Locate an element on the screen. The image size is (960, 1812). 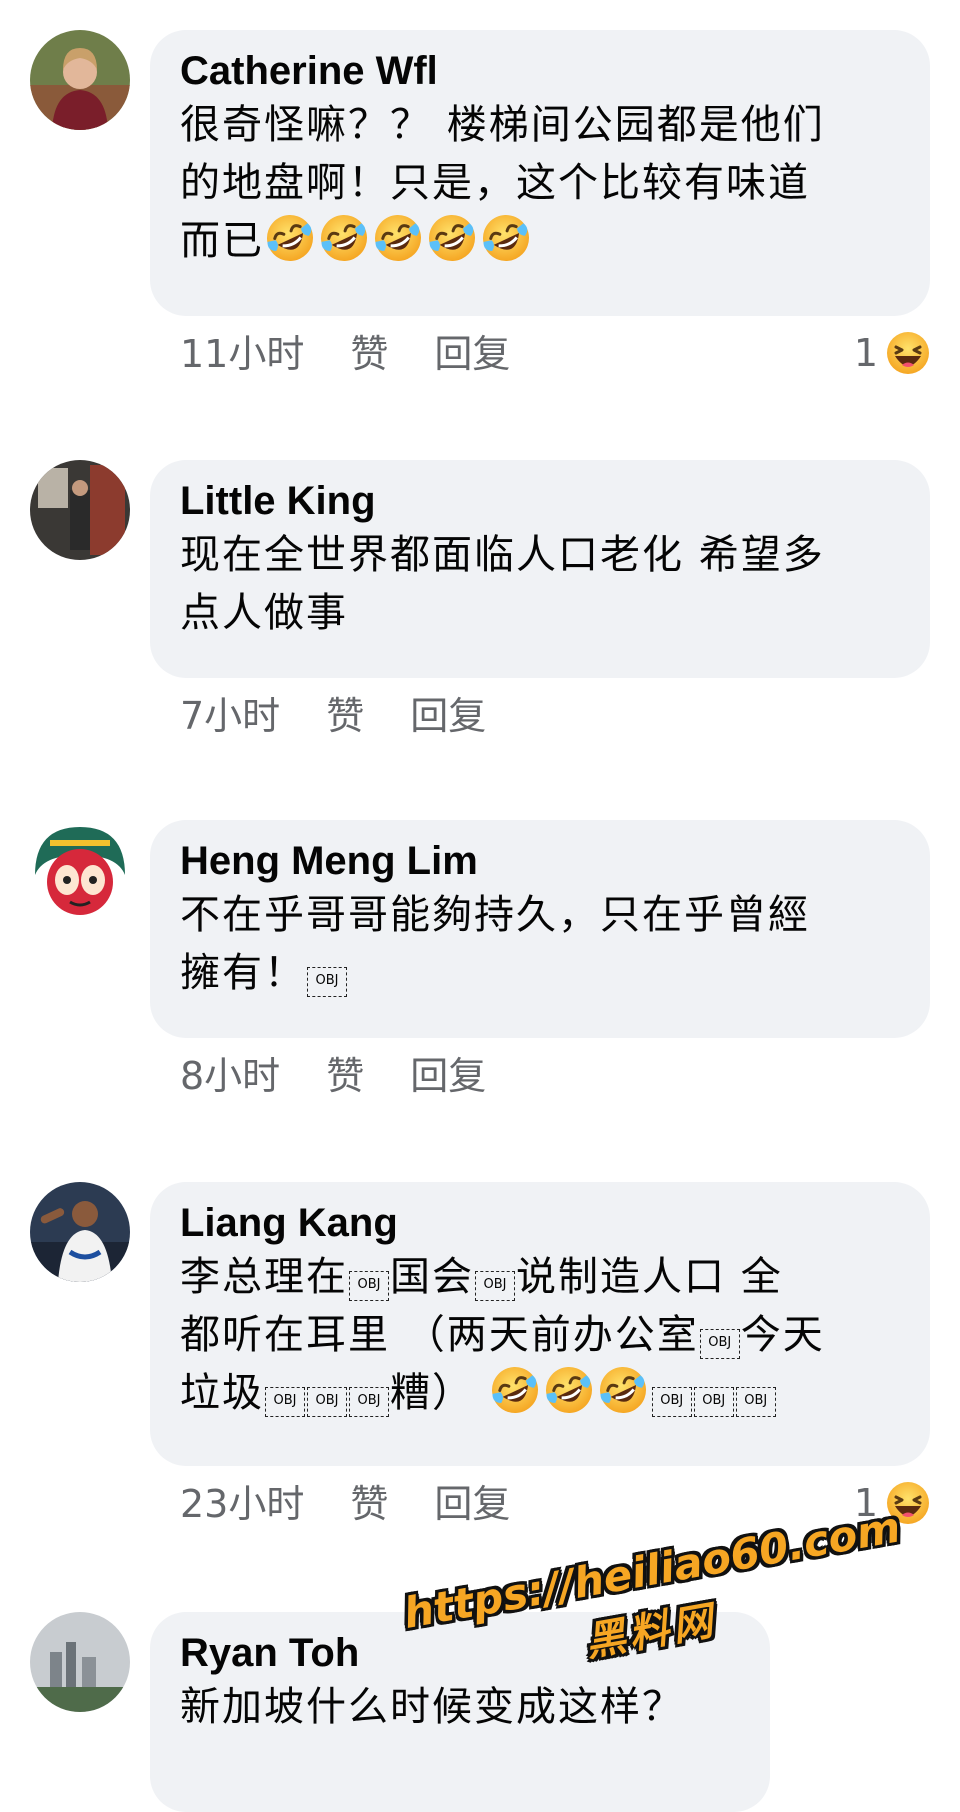
comment-timestamp: 23小时 is located at coordinates (242, 1504).